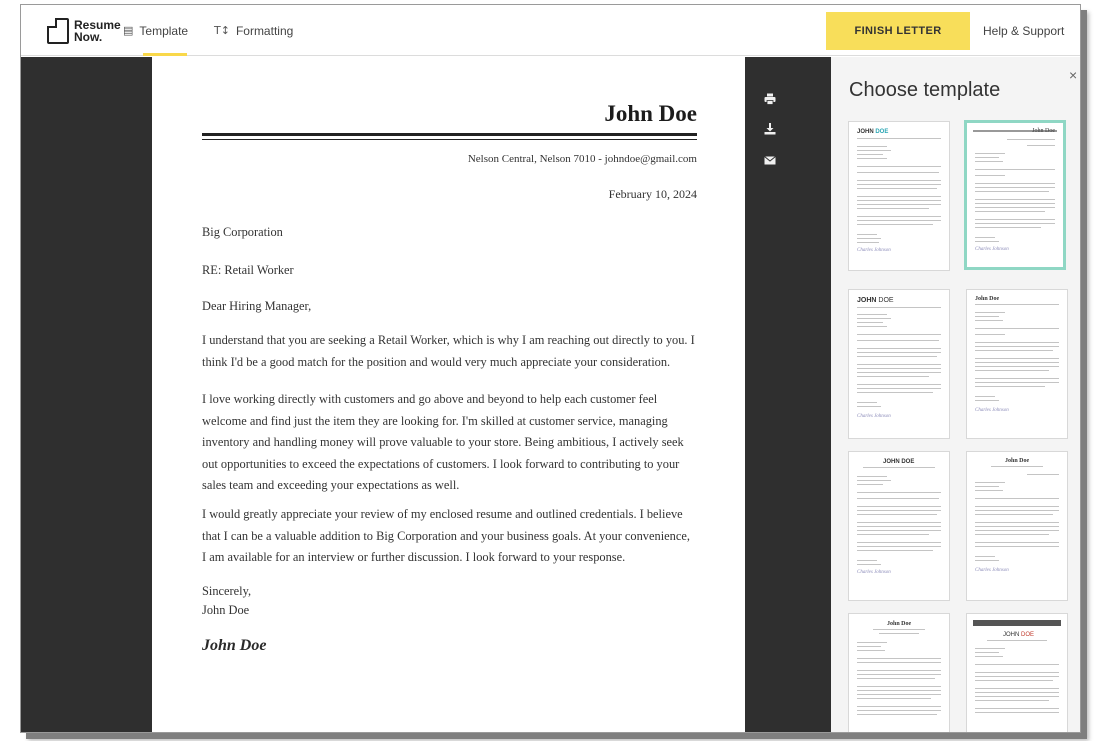 This screenshot has height=741, width=1099. I want to click on template-thumbnail-2: John Doe Charles Johnson, so click(1015, 195).